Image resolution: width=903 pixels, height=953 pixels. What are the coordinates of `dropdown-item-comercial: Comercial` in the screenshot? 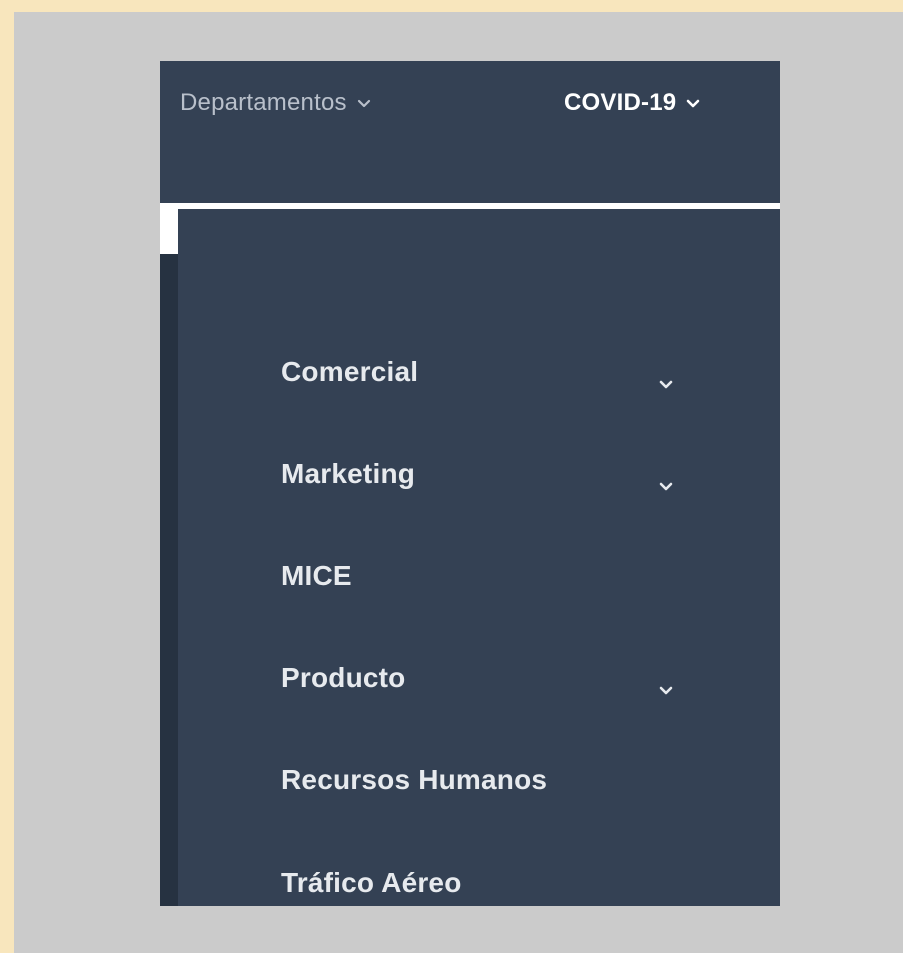 It's located at (491, 372).